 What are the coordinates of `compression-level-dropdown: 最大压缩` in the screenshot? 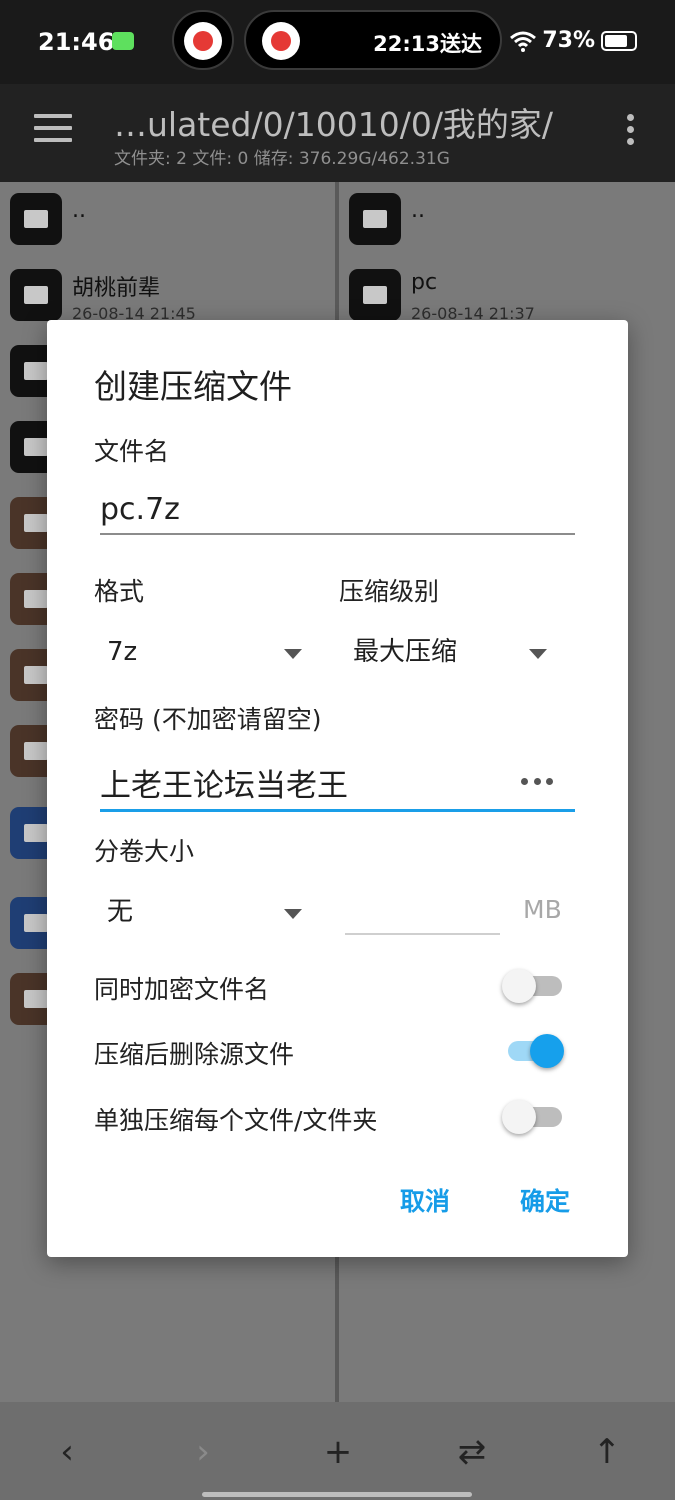 It's located at (453, 652).